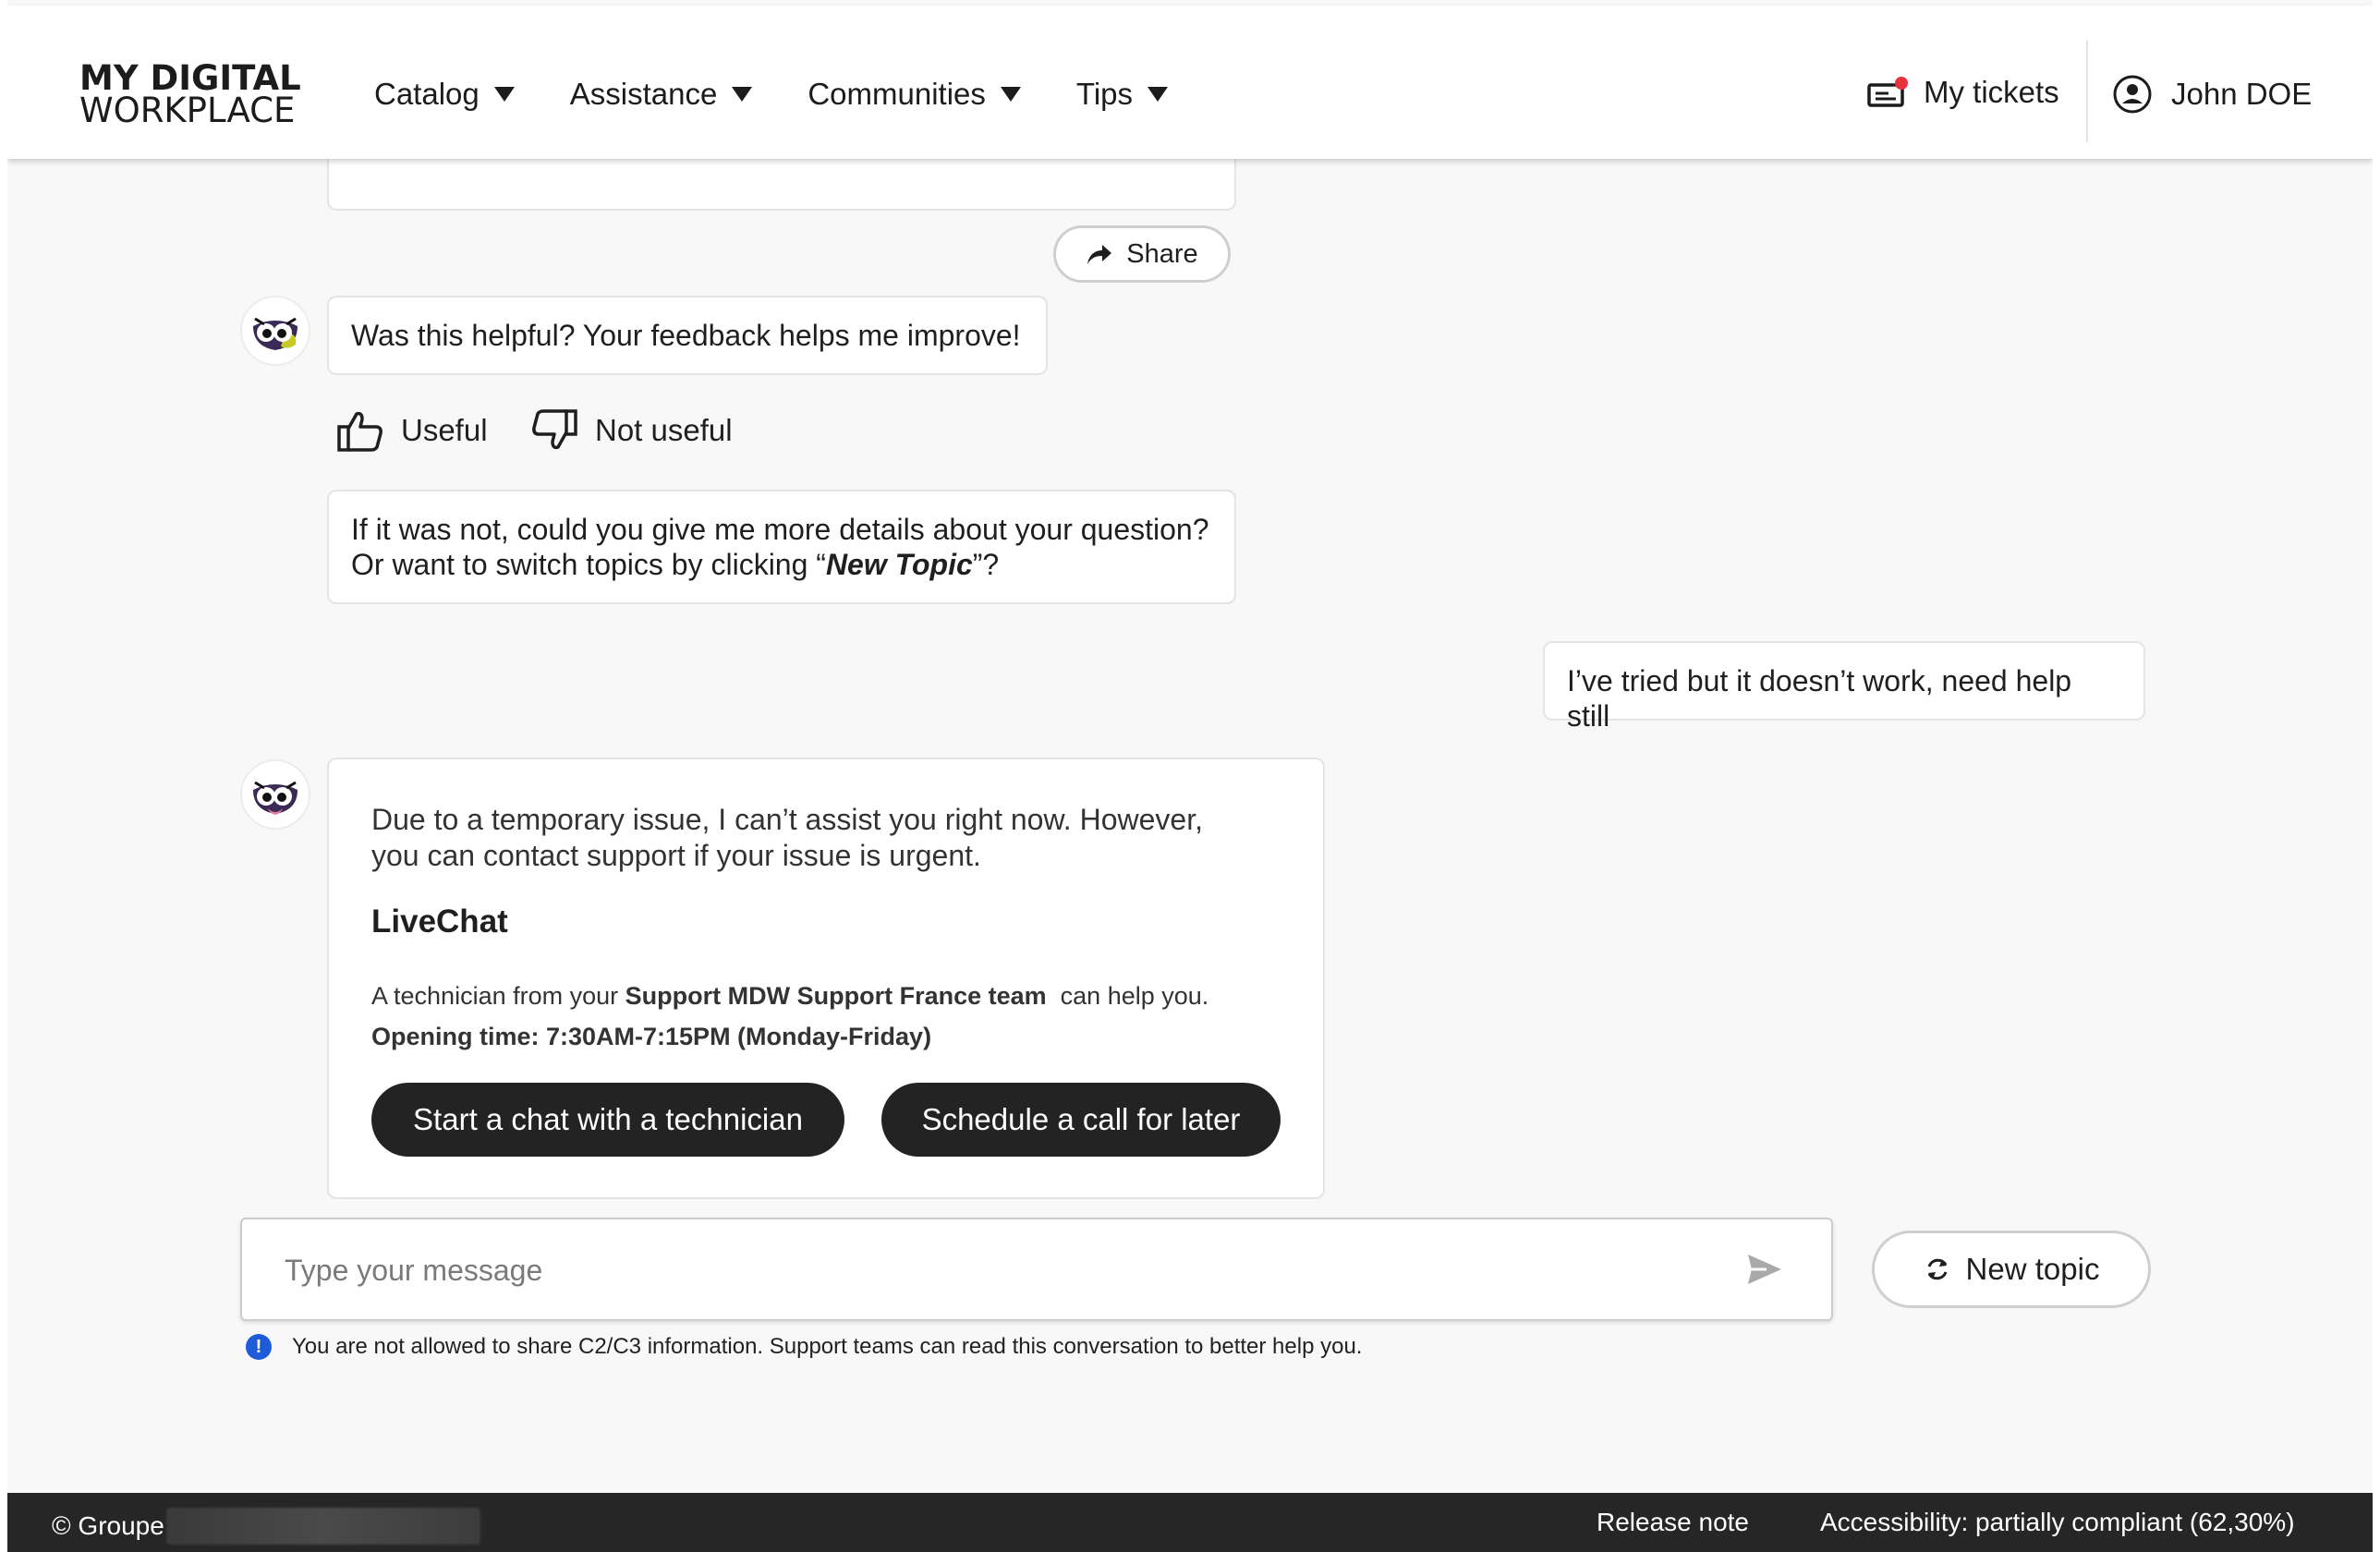 This screenshot has height=1552, width=2380. What do you see at coordinates (1162, 253) in the screenshot?
I see `share-label: Share` at bounding box center [1162, 253].